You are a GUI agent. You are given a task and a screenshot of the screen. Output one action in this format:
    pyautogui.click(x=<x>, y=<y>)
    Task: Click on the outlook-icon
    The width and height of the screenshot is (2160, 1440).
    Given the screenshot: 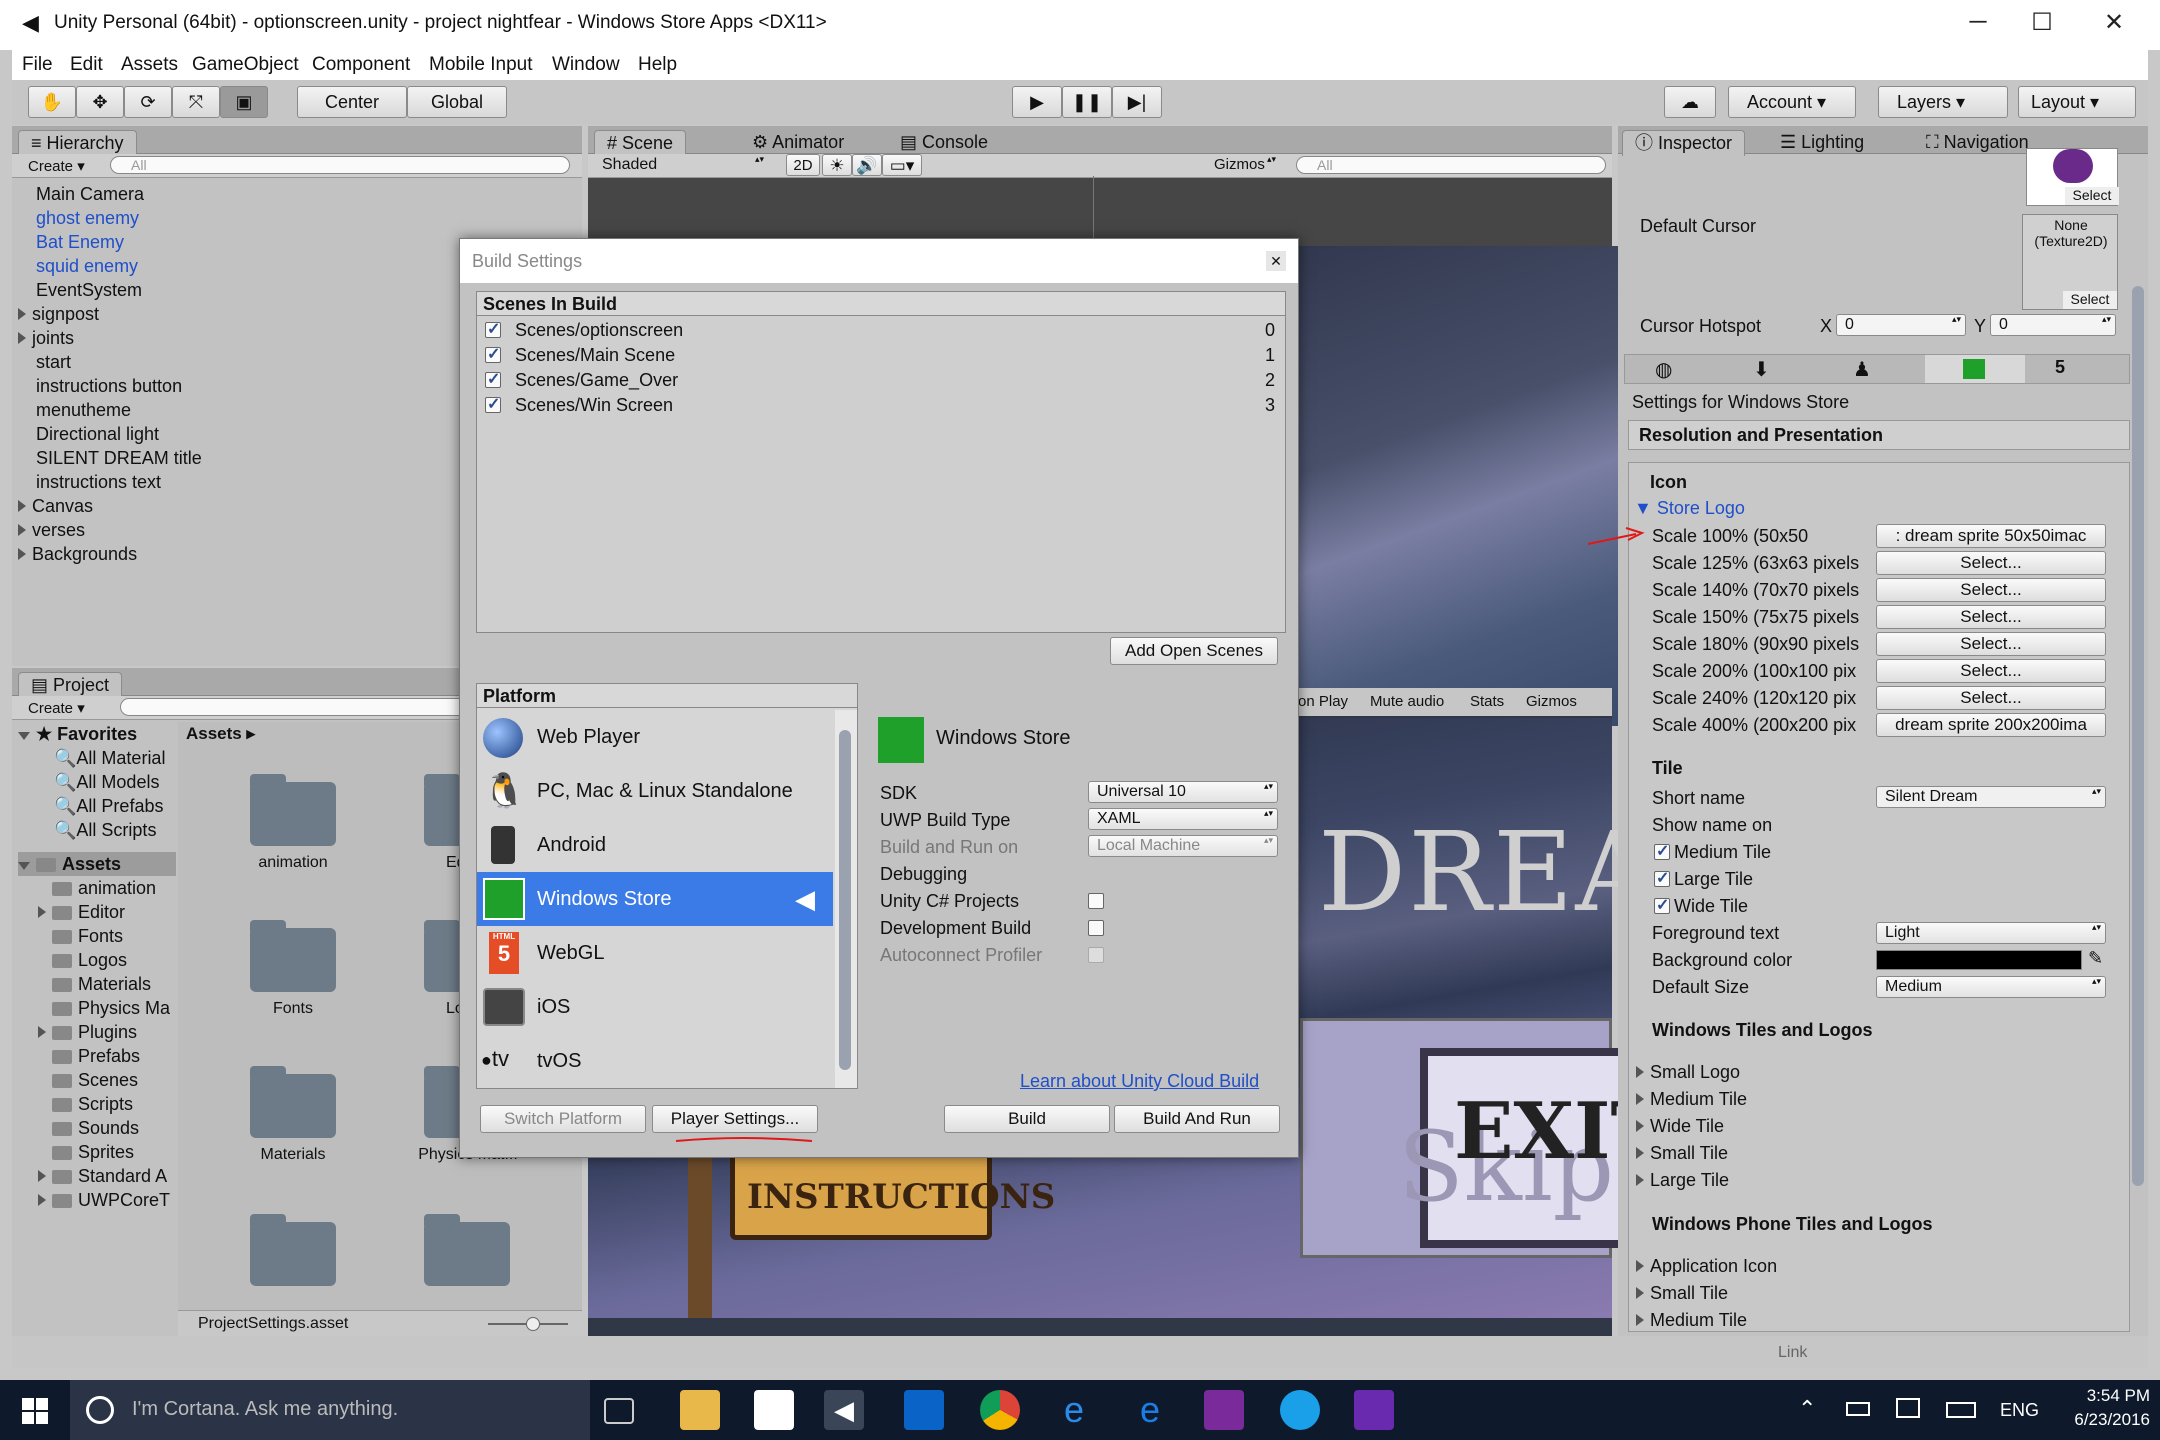 What is the action you would take?
    pyautogui.click(x=924, y=1410)
    